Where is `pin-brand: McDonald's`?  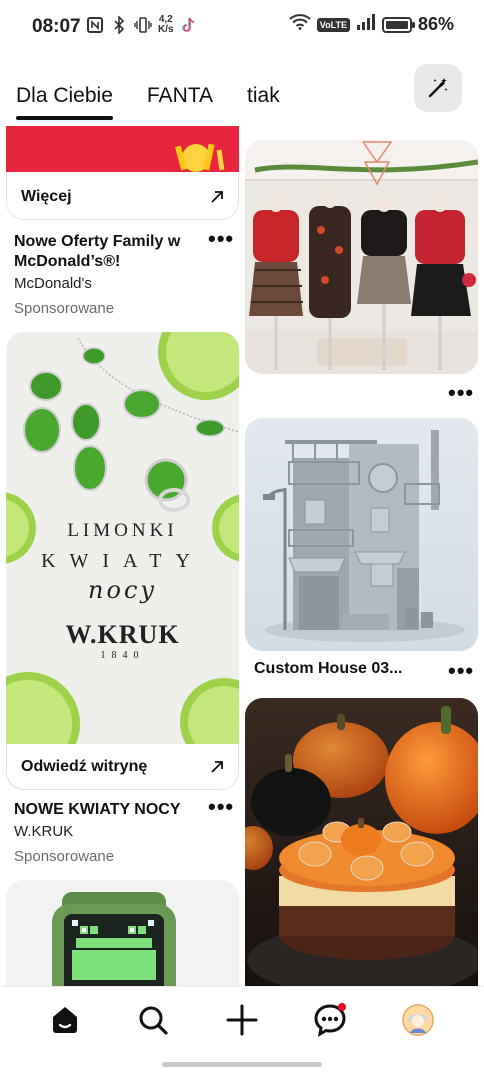 pin-brand: McDonald's is located at coordinates (53, 283).